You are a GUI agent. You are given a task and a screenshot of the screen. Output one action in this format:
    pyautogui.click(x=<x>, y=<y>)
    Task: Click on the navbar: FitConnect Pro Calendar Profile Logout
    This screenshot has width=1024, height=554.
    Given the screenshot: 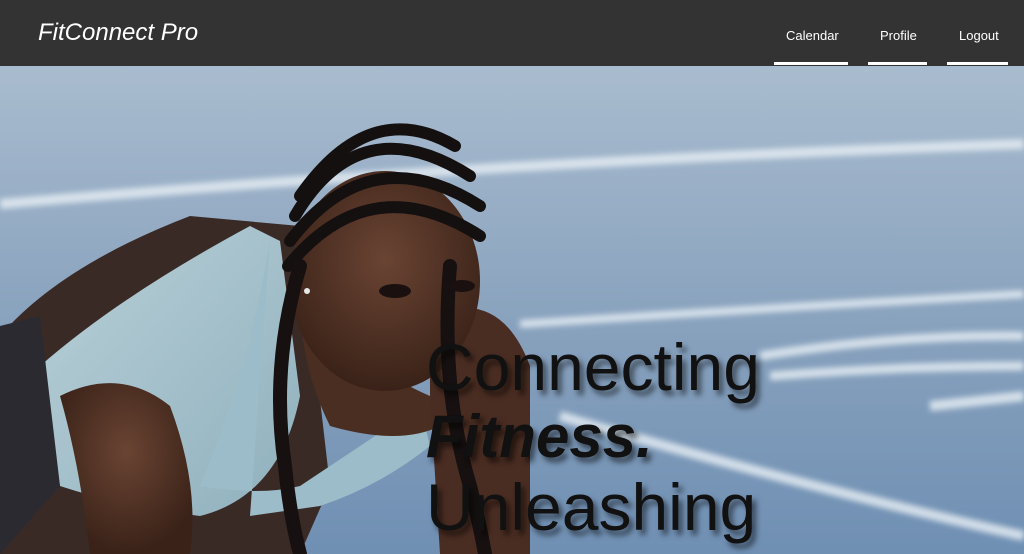 What is the action you would take?
    pyautogui.click(x=512, y=33)
    